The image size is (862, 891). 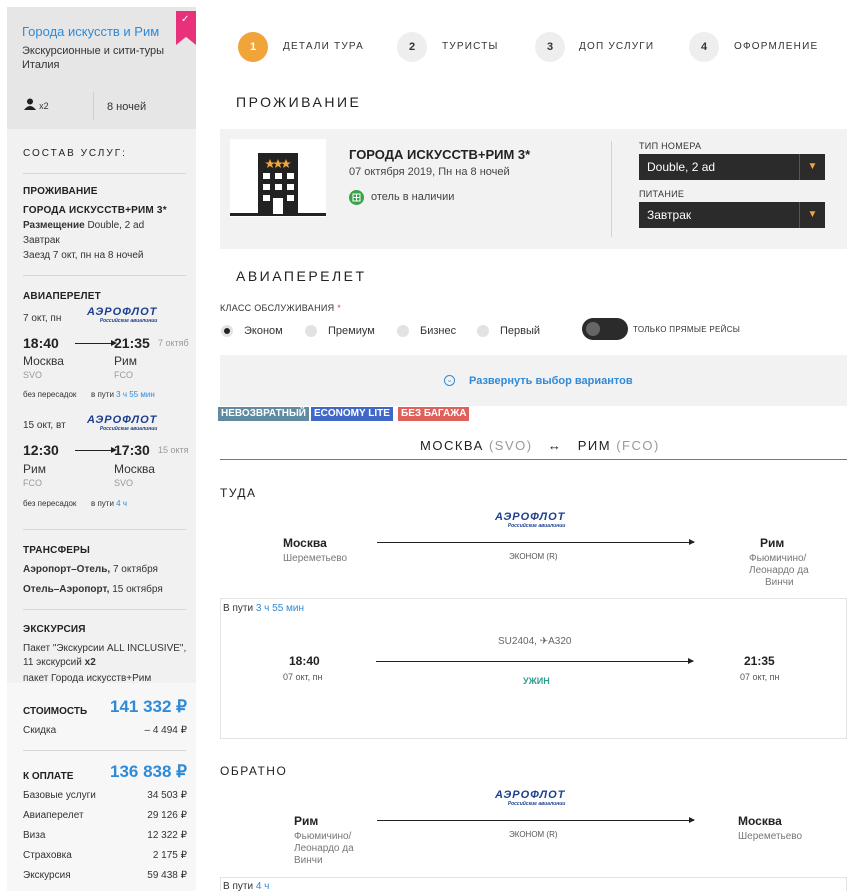 What do you see at coordinates (452, 445) in the screenshot?
I see `route-from: МОСКВА` at bounding box center [452, 445].